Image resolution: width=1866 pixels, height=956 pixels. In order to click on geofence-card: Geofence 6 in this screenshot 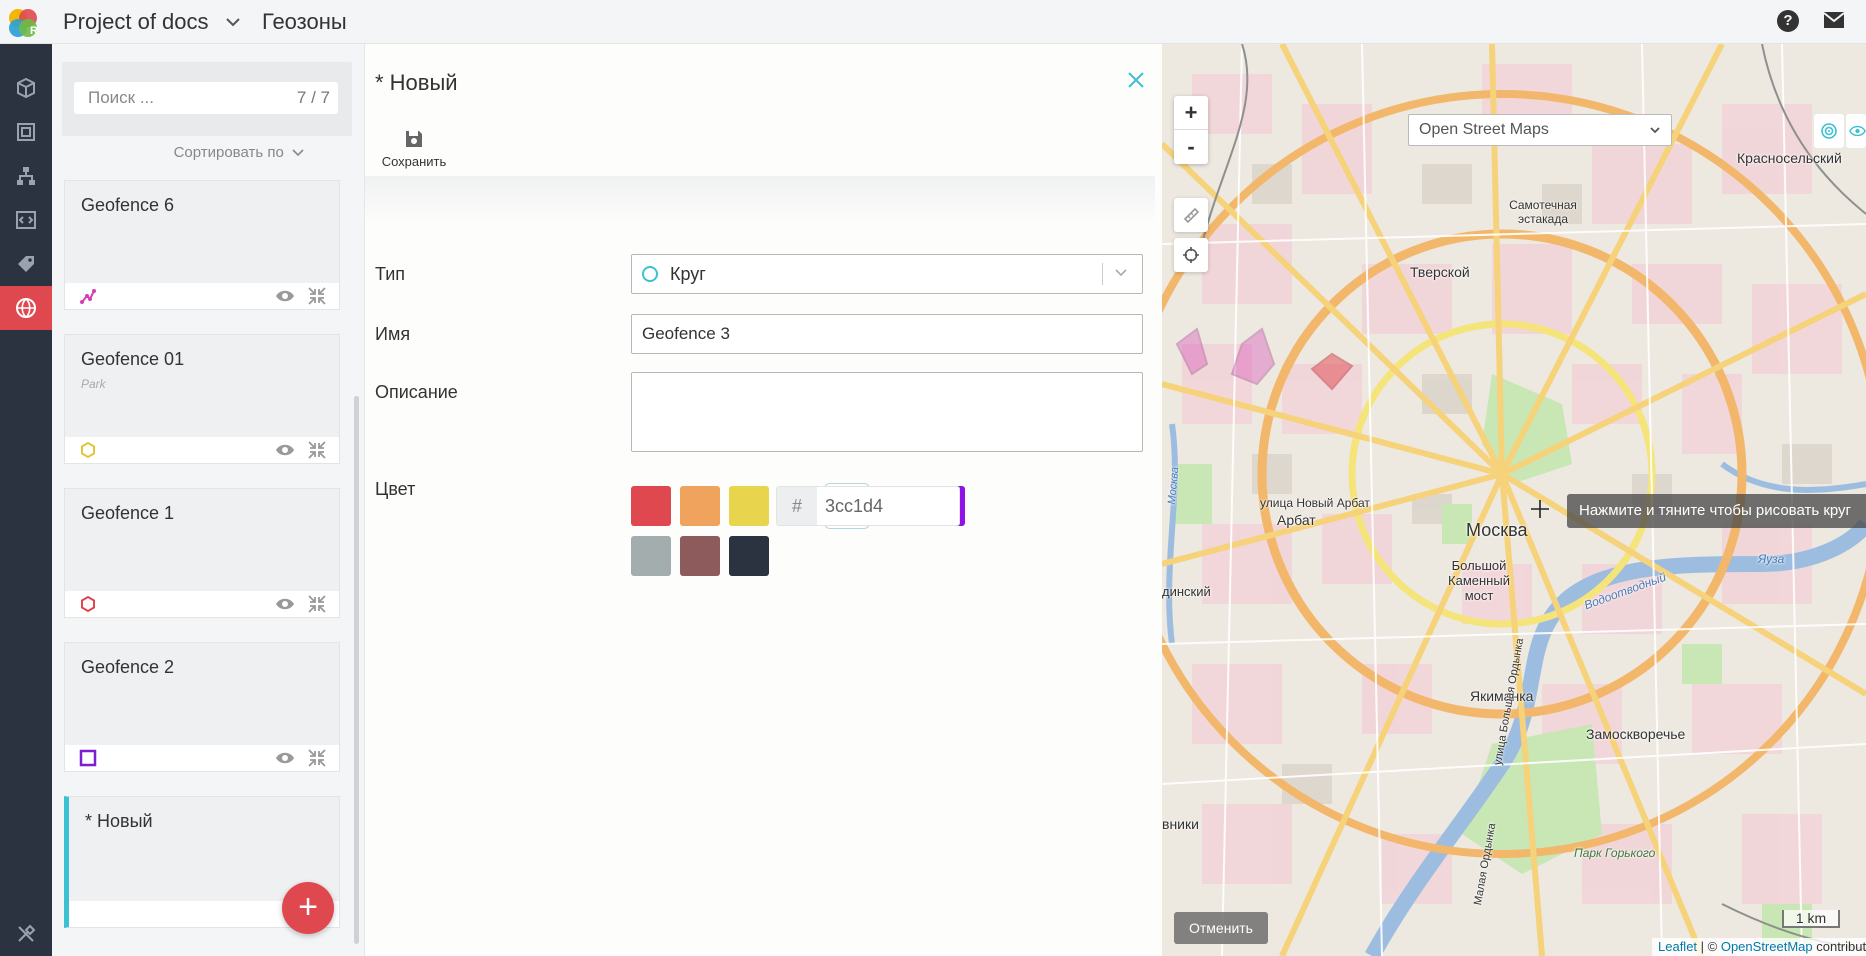, I will do `click(202, 245)`.